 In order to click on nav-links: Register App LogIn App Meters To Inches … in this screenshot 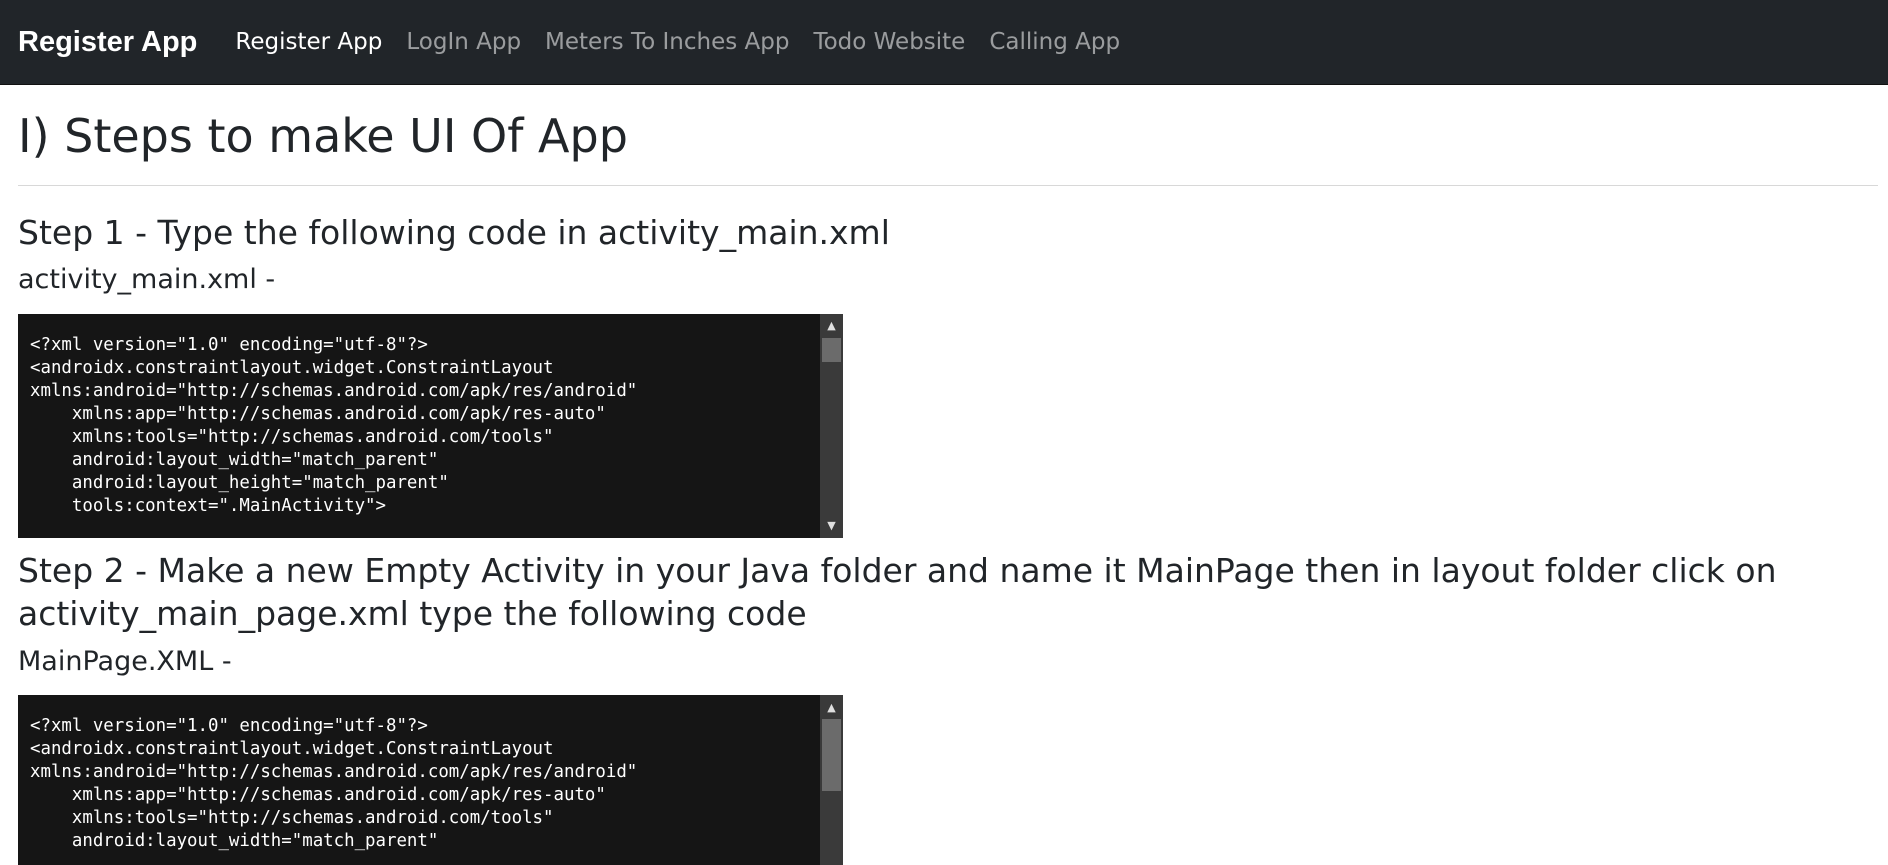, I will do `click(689, 42)`.